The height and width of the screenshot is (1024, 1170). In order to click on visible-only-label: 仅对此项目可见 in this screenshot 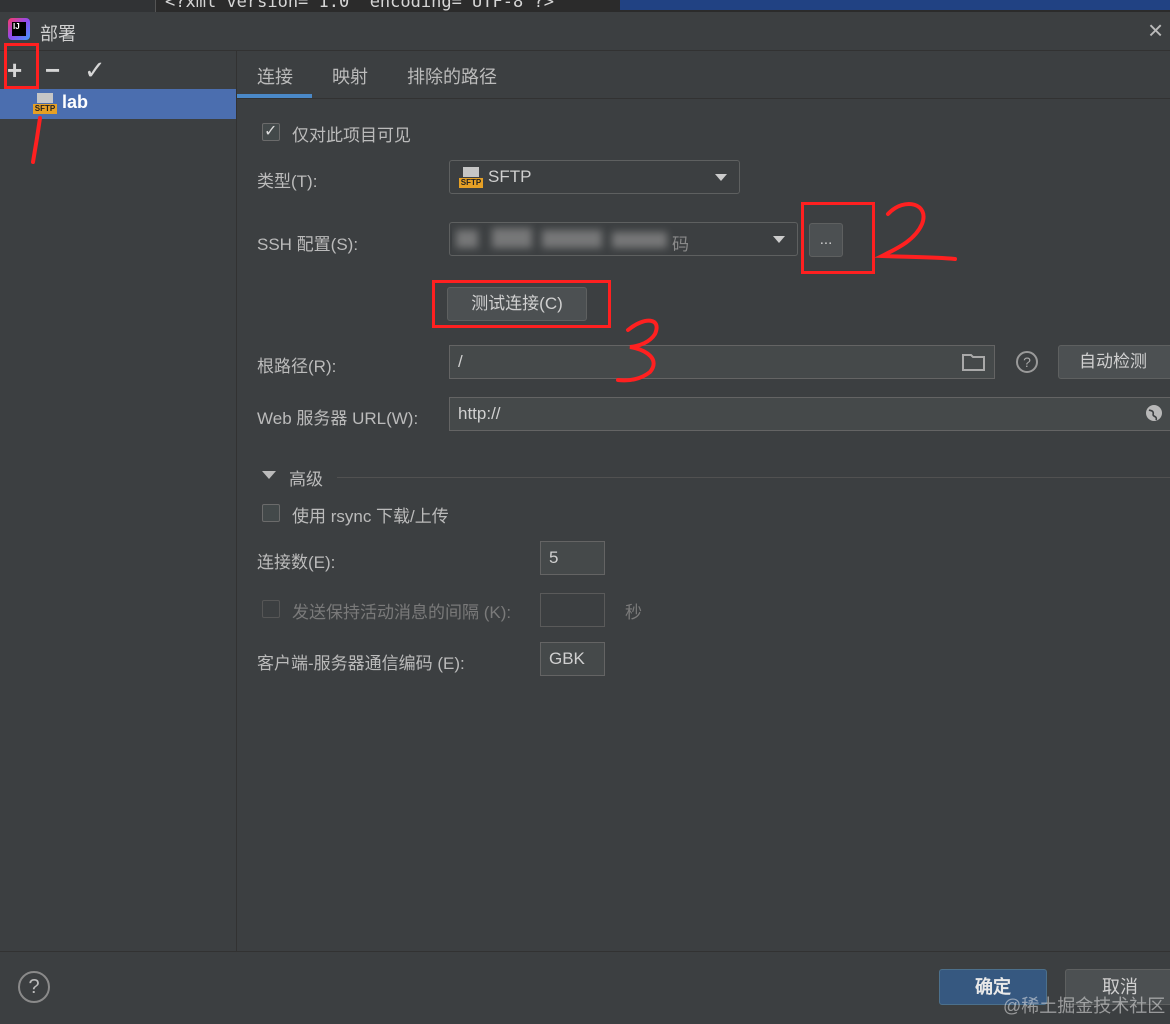, I will do `click(351, 135)`.